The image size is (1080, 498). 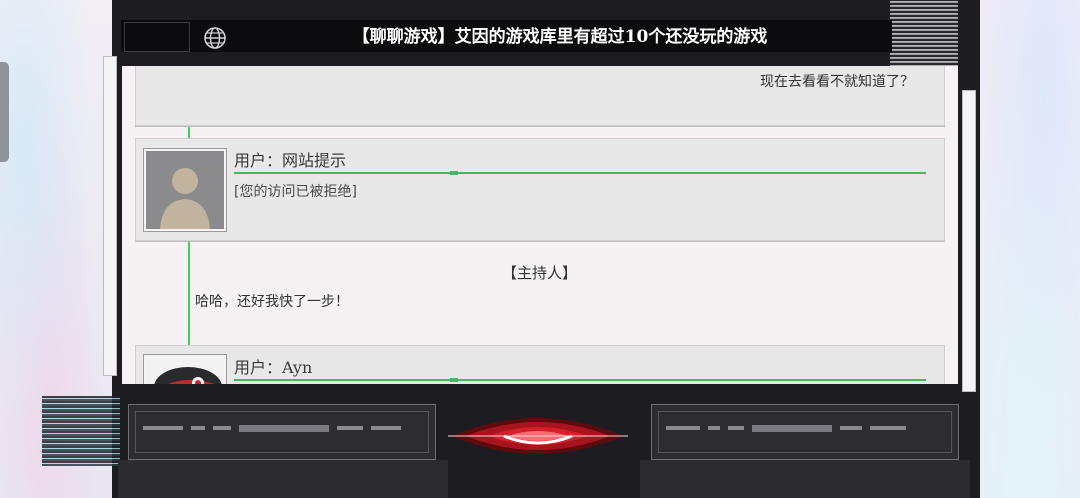 What do you see at coordinates (295, 192) in the screenshot?
I see `post-message: [您的访问已被拒绝]` at bounding box center [295, 192].